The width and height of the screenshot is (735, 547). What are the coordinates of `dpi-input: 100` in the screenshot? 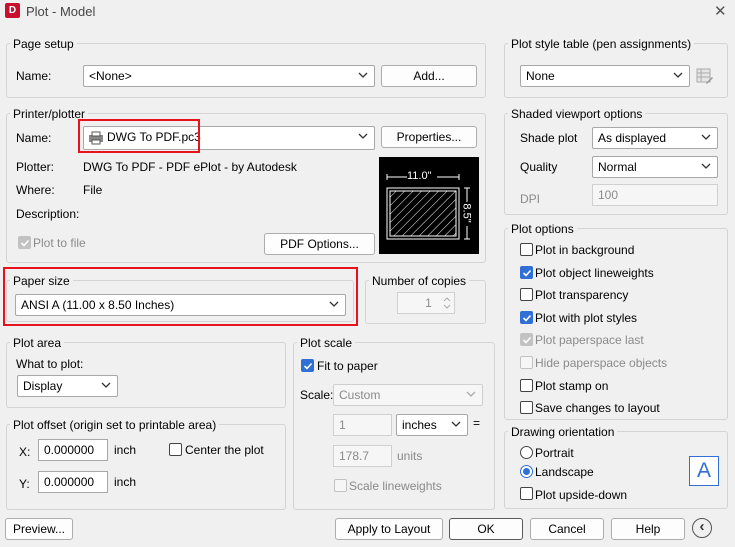 It's located at (655, 195).